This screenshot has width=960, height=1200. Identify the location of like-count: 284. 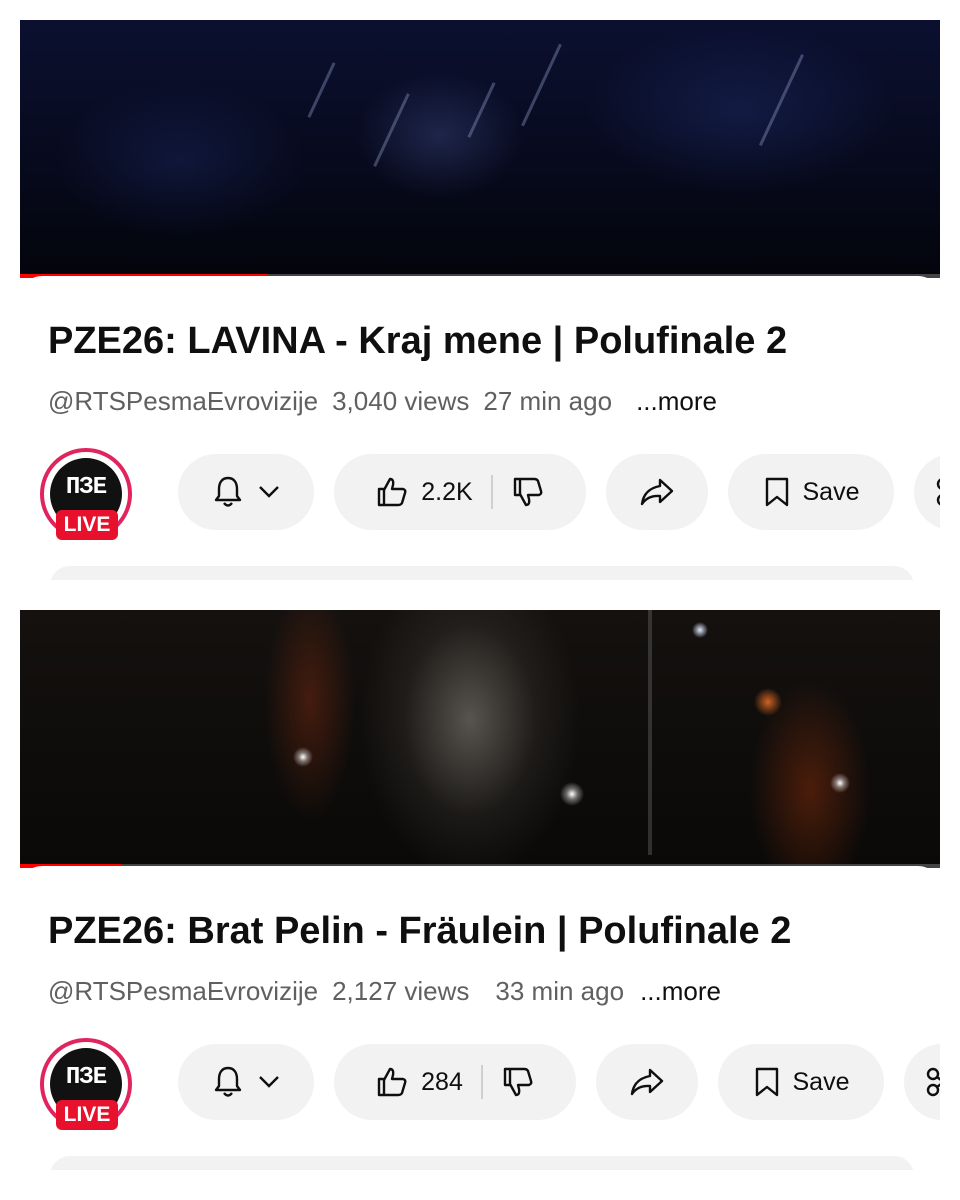
(442, 1081).